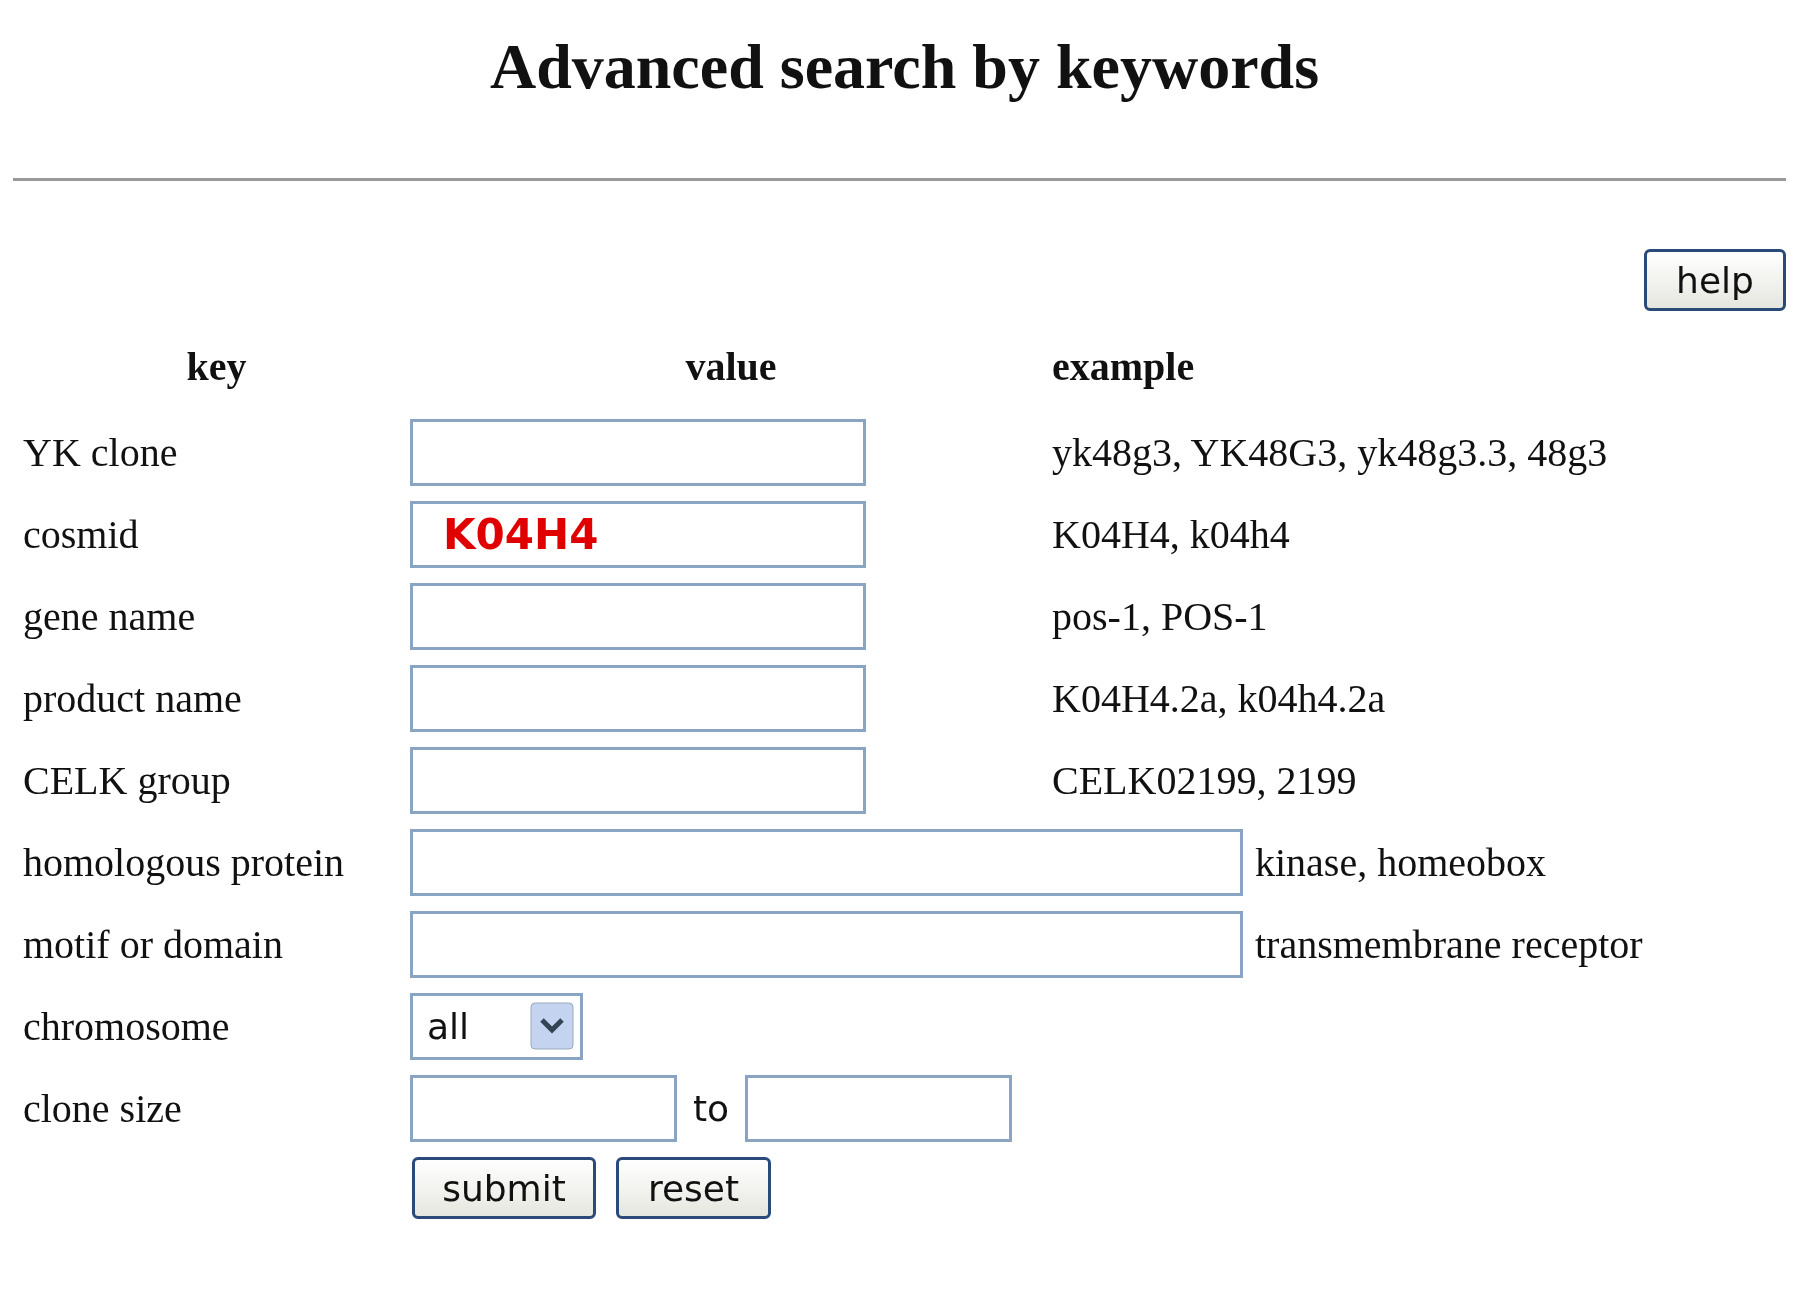 This screenshot has width=1800, height=1310. What do you see at coordinates (133, 698) in the screenshot?
I see `field-label: product name` at bounding box center [133, 698].